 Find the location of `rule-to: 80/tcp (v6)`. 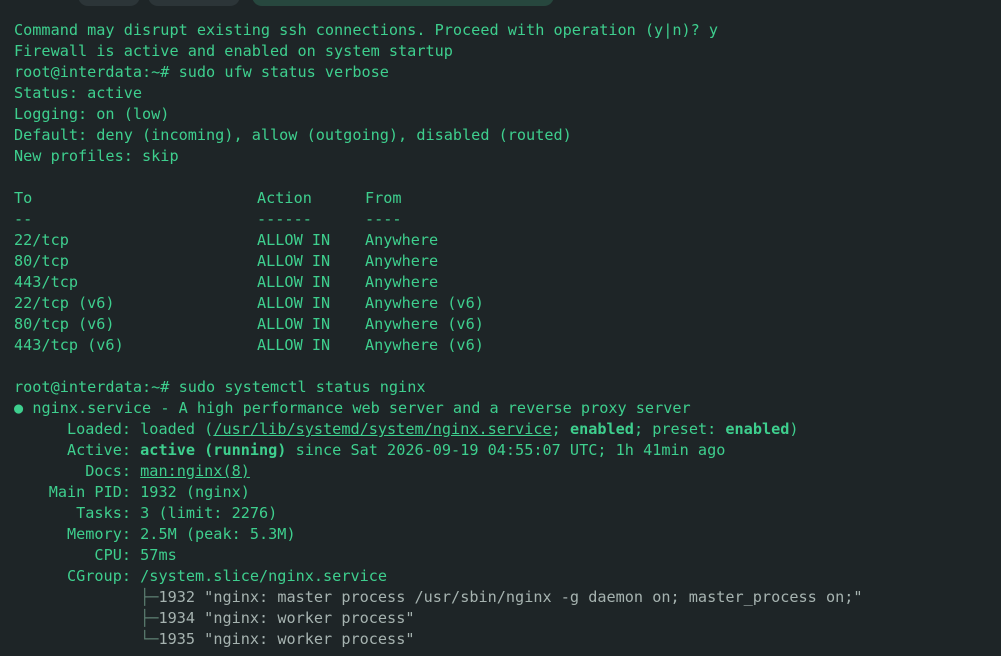

rule-to: 80/tcp (v6) is located at coordinates (64, 324).